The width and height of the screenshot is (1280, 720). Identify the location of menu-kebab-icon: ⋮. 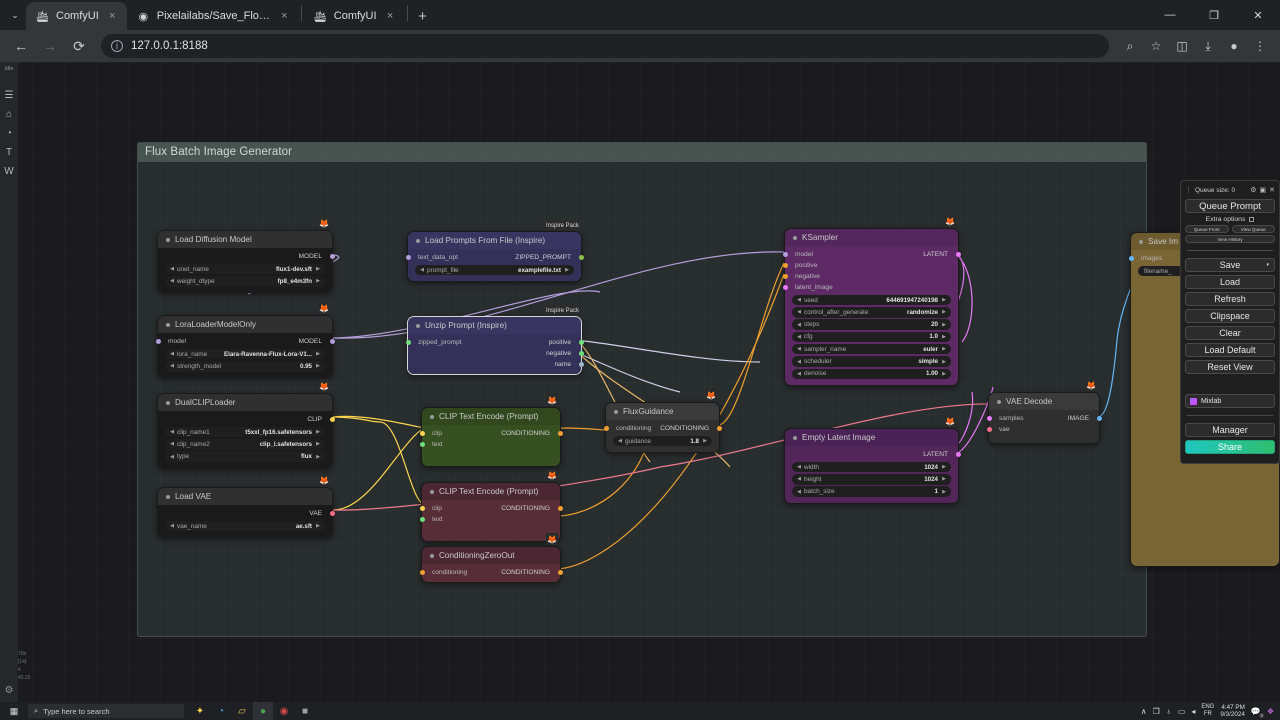
(1260, 46).